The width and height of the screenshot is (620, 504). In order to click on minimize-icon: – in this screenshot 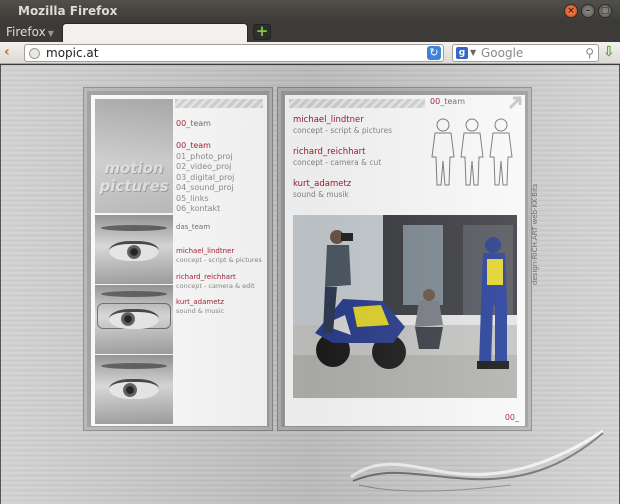, I will do `click(588, 11)`.